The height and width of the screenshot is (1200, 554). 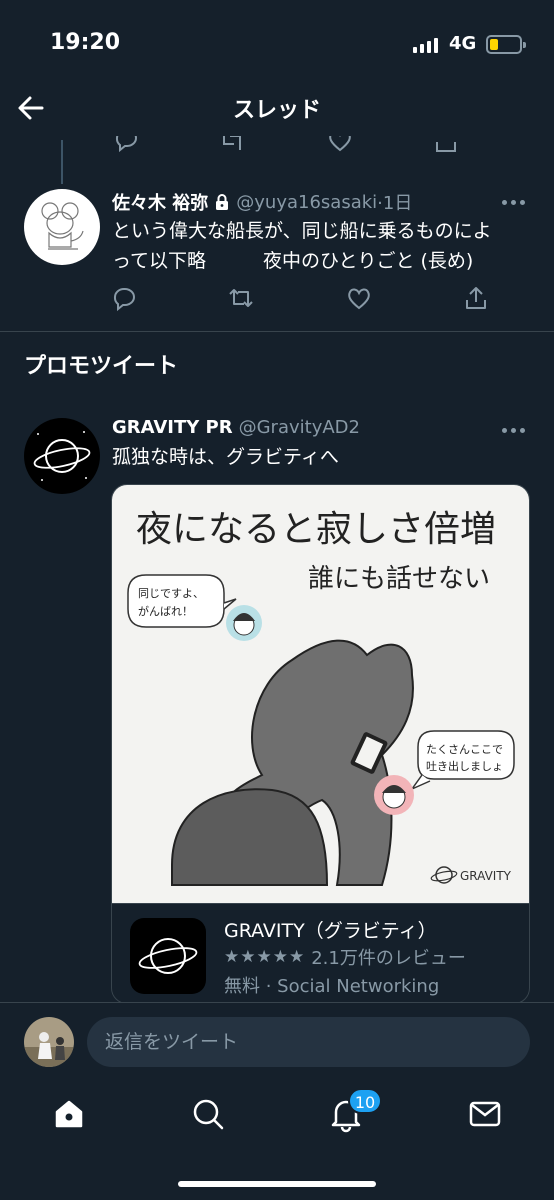 What do you see at coordinates (506, 44) in the screenshot?
I see `battery-icon` at bounding box center [506, 44].